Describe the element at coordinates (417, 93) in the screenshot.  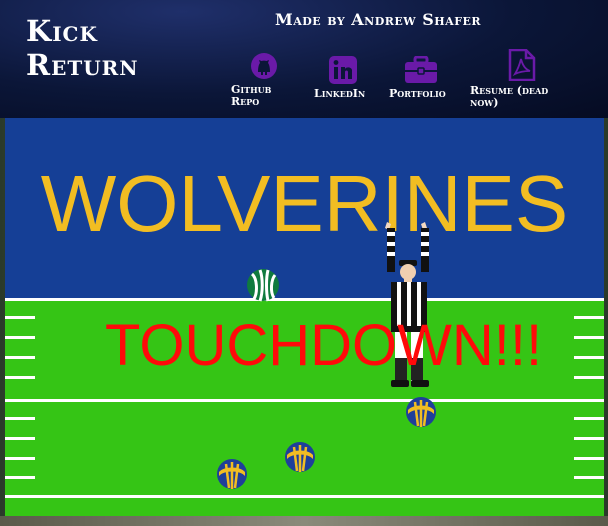
I see `portfolio-label: Portfolio` at that location.